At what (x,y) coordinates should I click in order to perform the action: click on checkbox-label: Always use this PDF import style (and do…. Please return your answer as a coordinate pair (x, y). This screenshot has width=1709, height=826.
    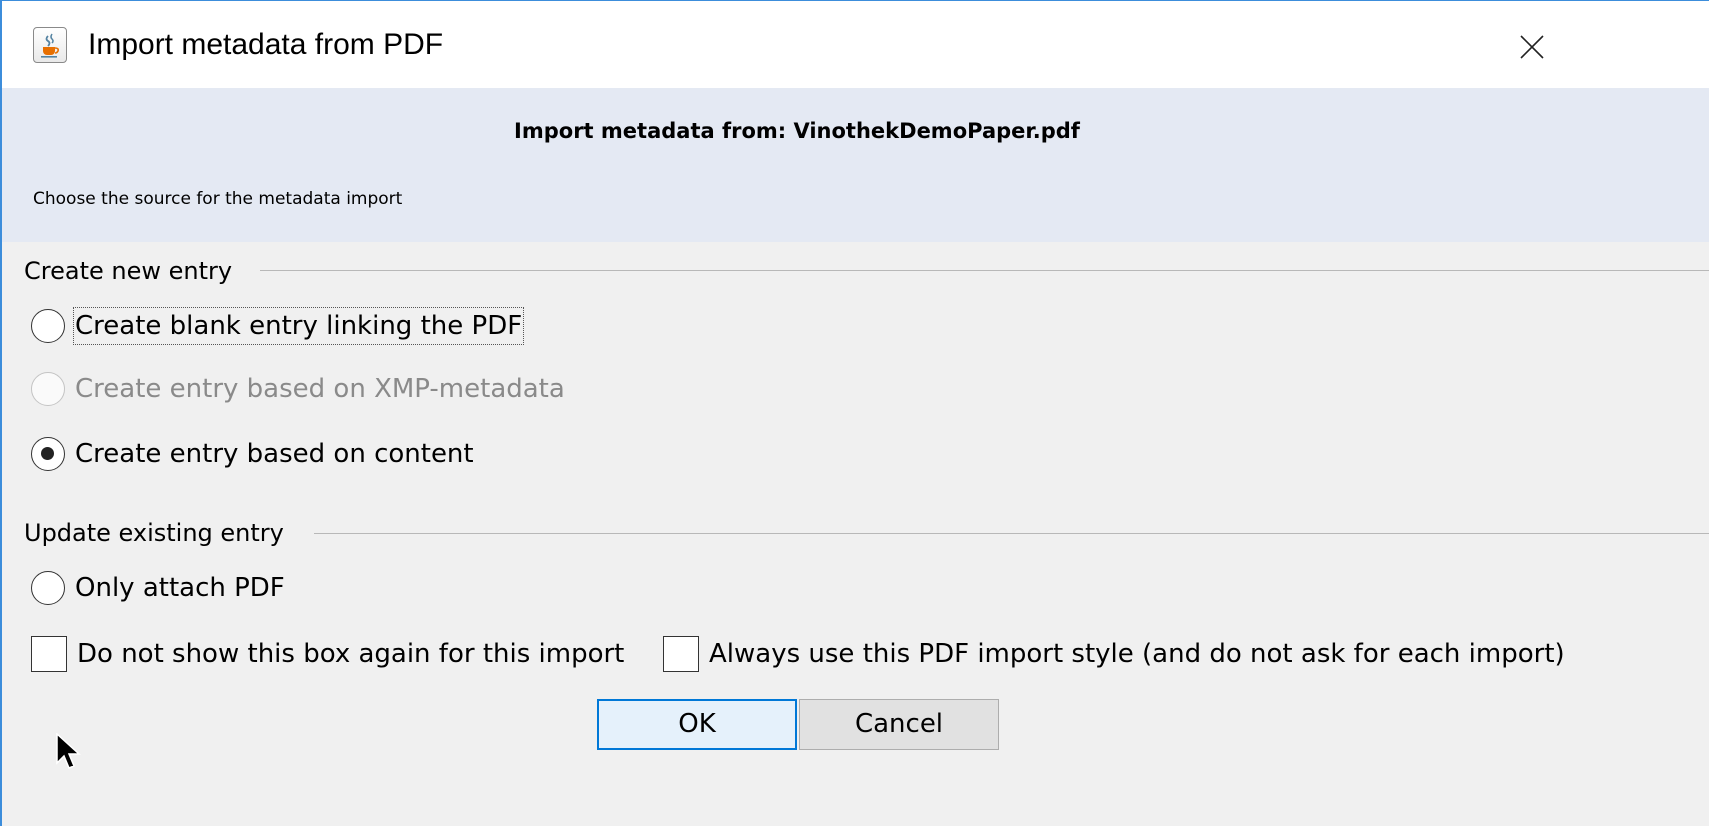
    Looking at the image, I should click on (1137, 654).